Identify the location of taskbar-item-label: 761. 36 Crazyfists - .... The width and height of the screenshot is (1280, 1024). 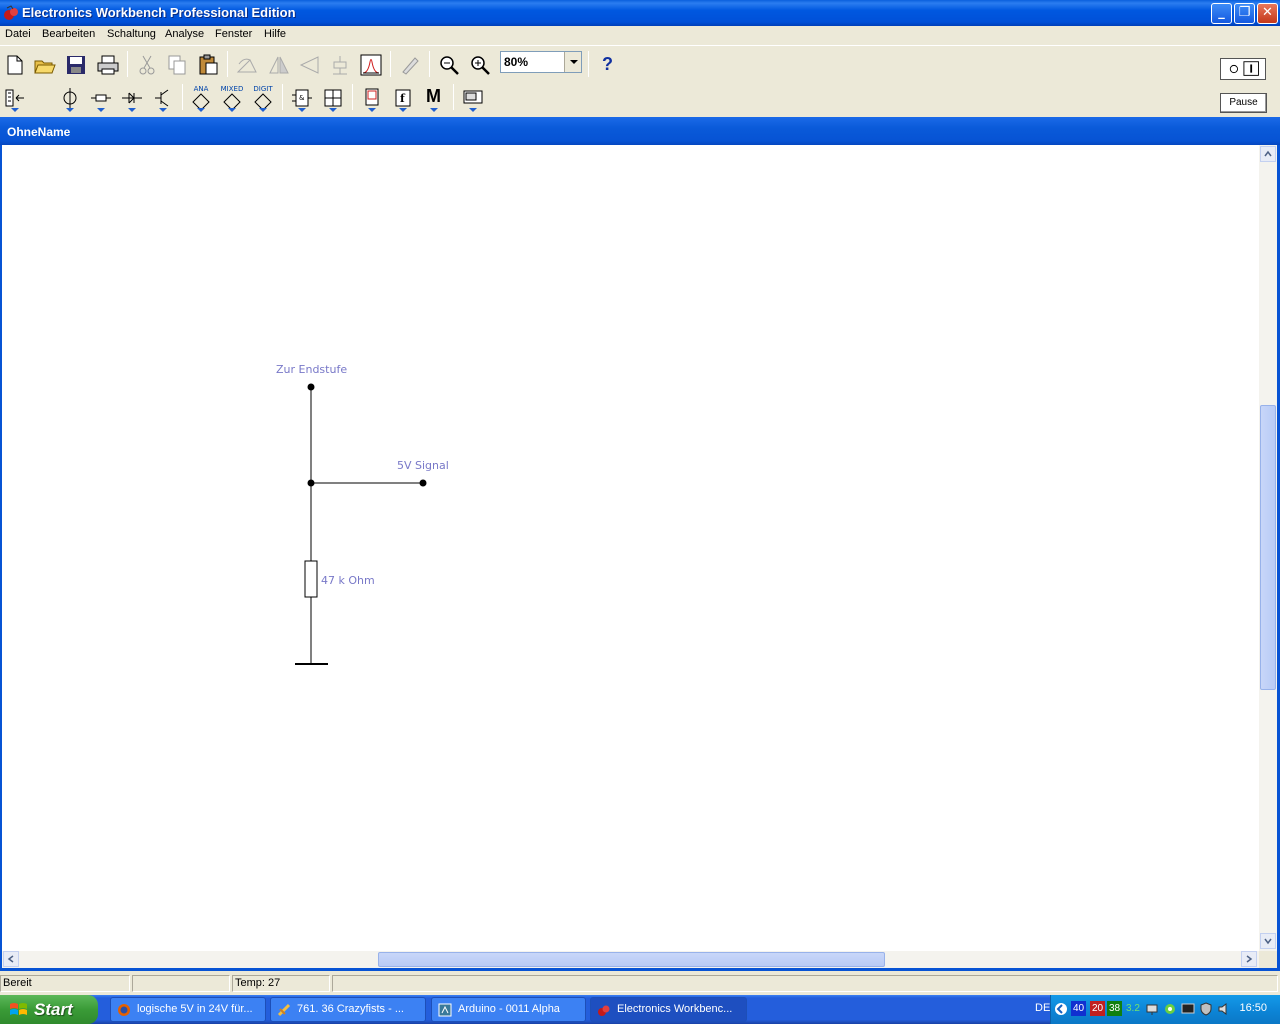
(350, 1009).